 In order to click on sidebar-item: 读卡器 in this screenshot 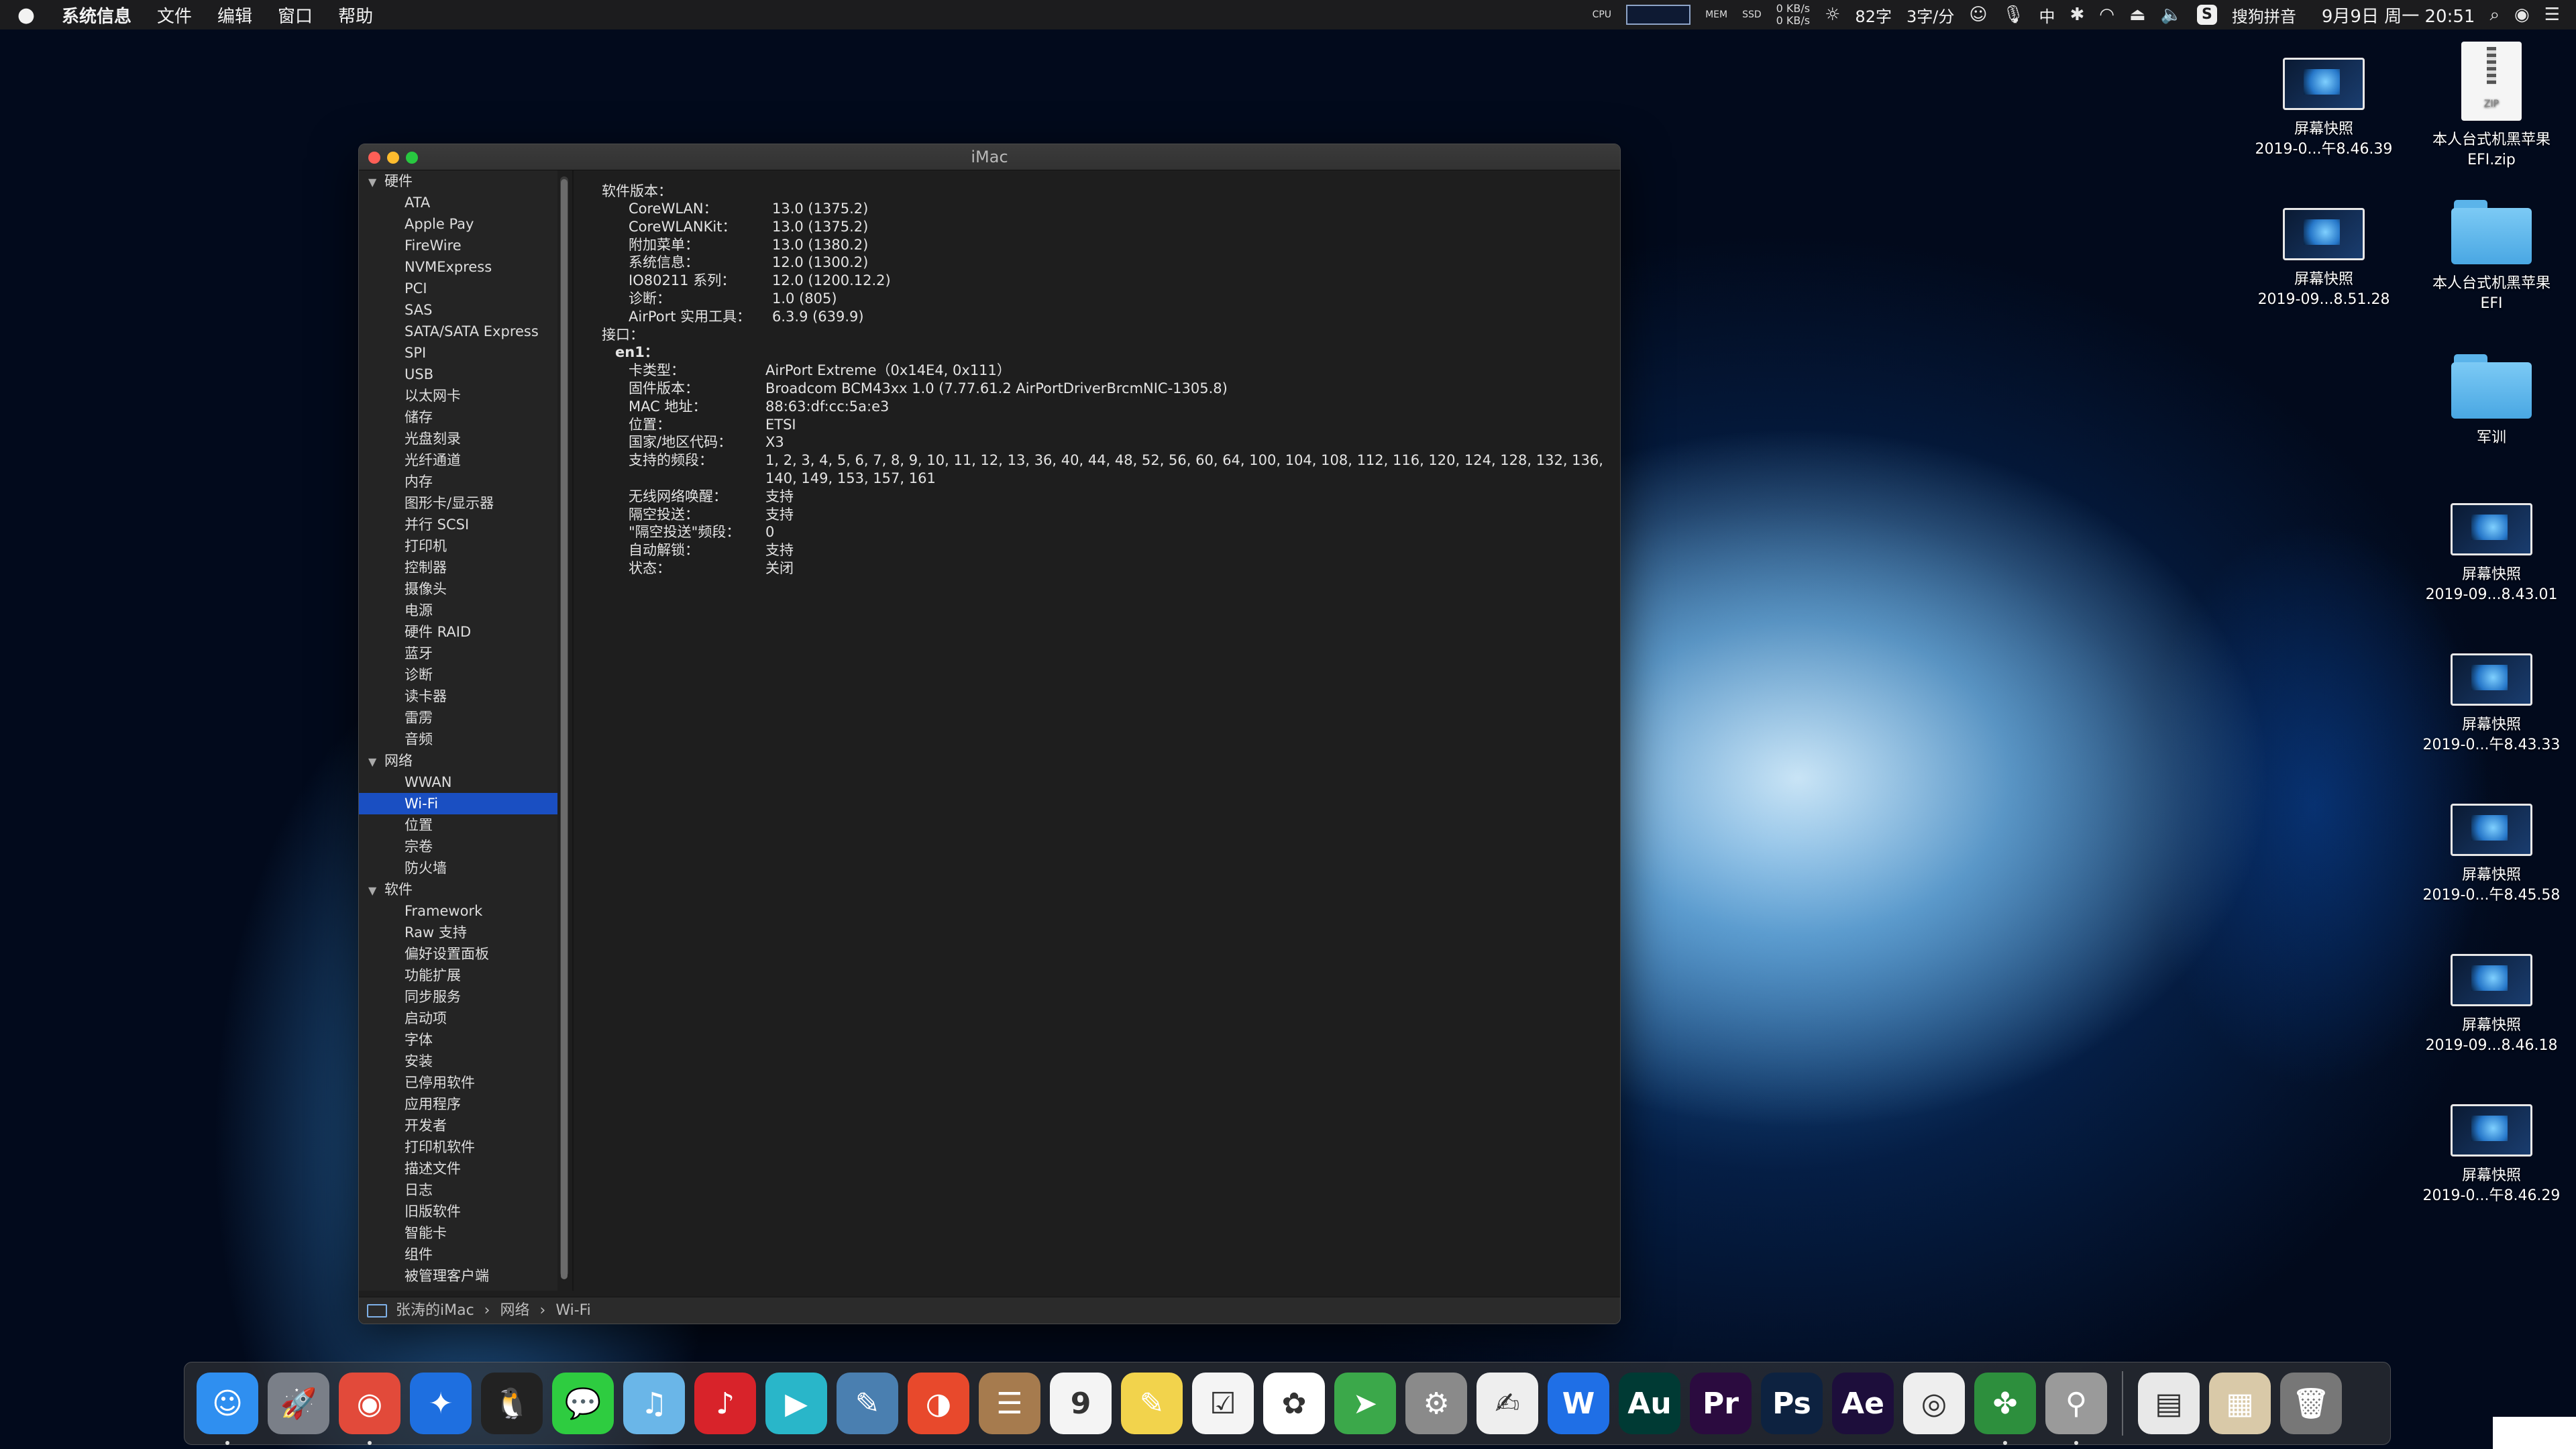, I will do `click(458, 696)`.